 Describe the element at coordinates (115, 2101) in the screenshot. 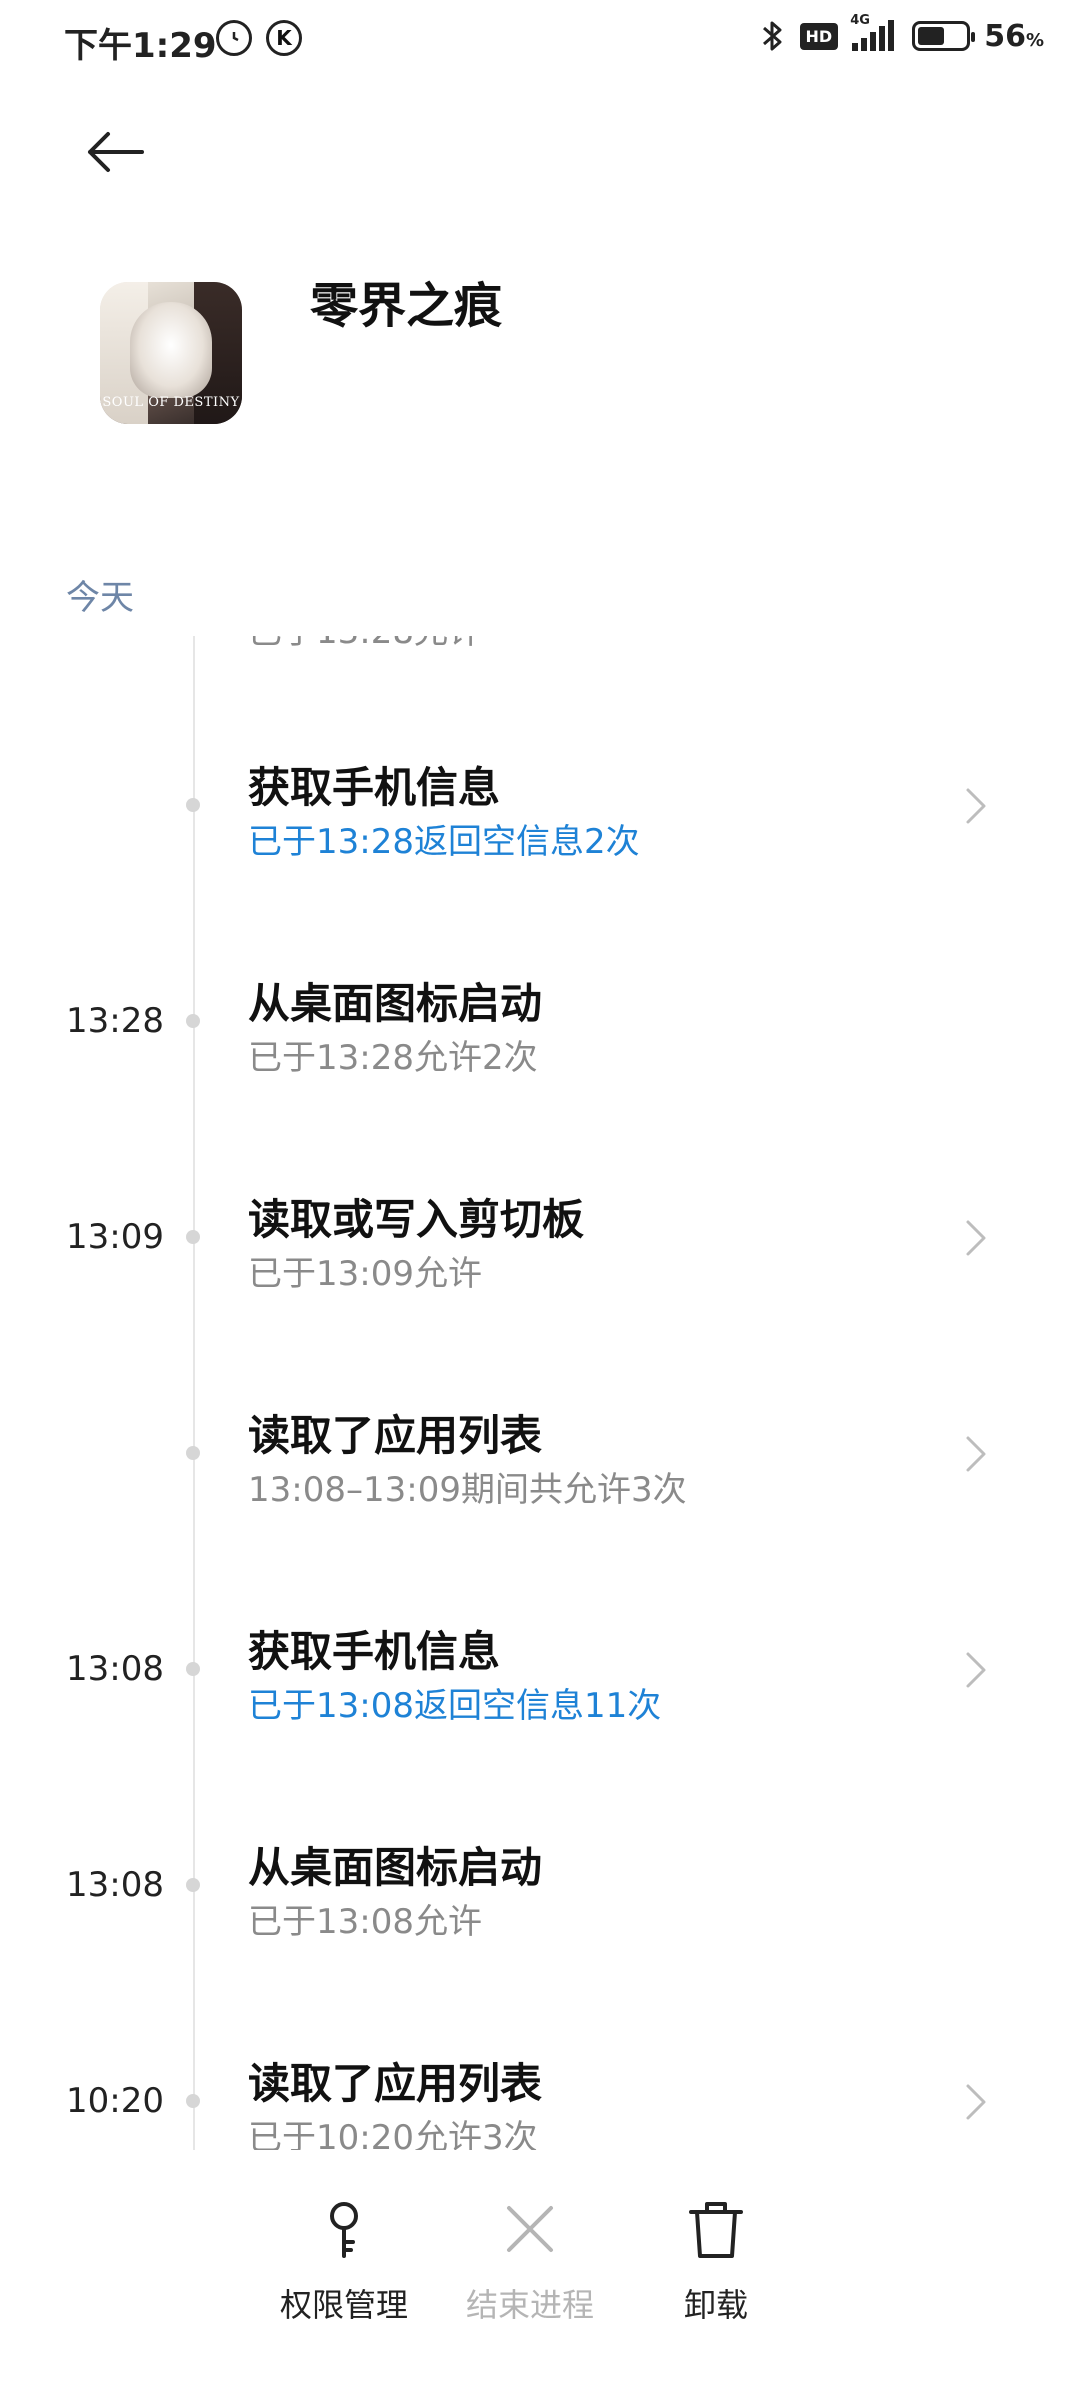

I see `entry-time: 10:20` at that location.